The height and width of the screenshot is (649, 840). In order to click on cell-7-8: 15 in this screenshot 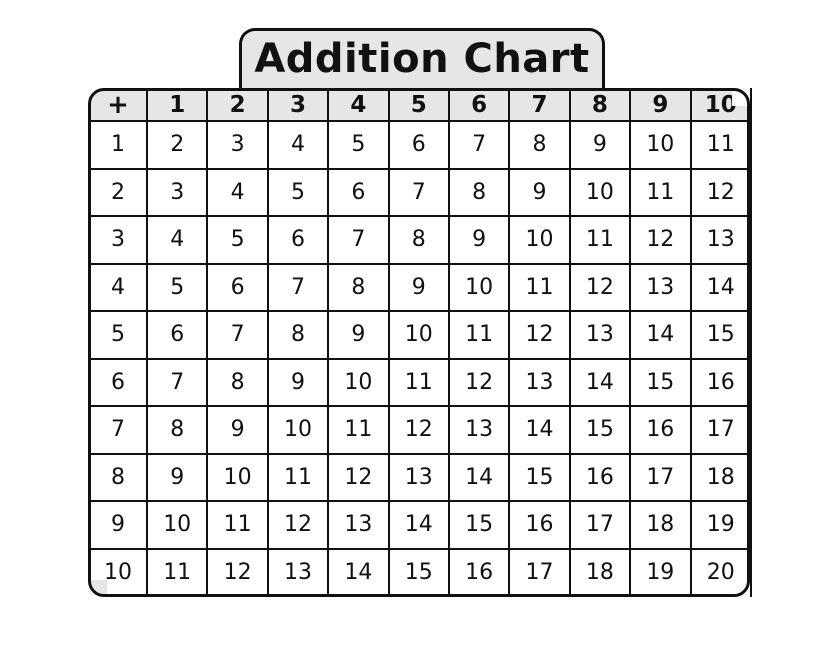, I will do `click(600, 430)`.